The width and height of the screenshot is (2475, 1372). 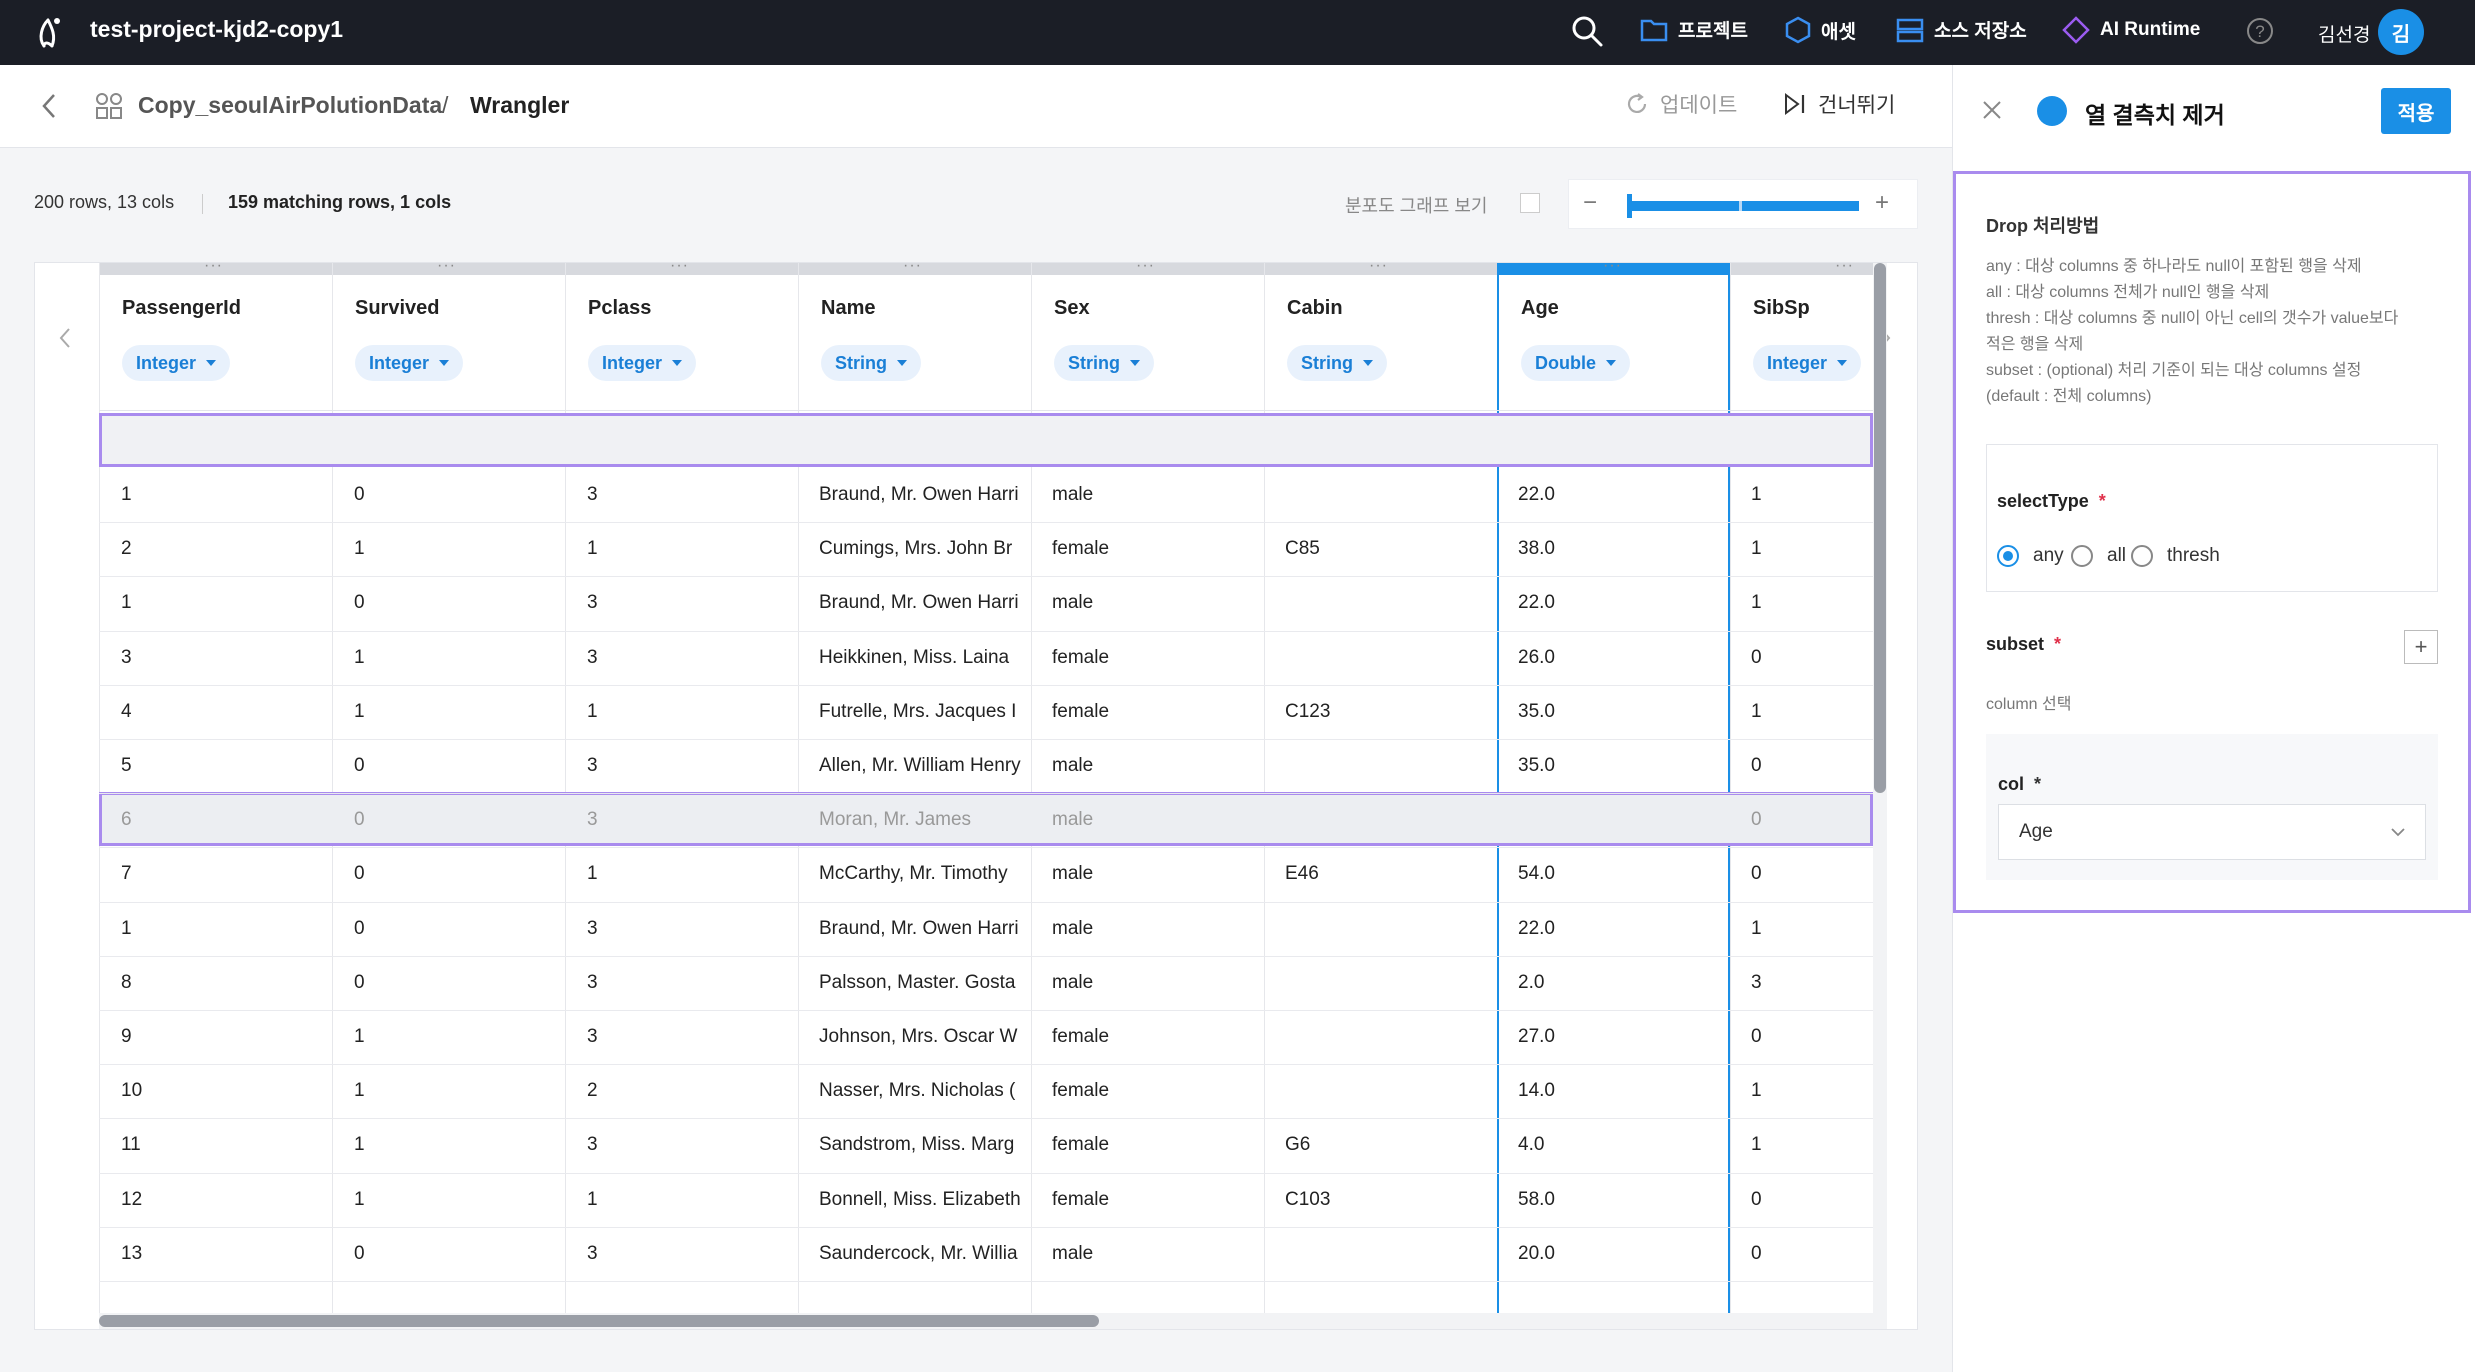 I want to click on table-cell: Sandstrom, Miss. Marg, so click(x=922, y=1145).